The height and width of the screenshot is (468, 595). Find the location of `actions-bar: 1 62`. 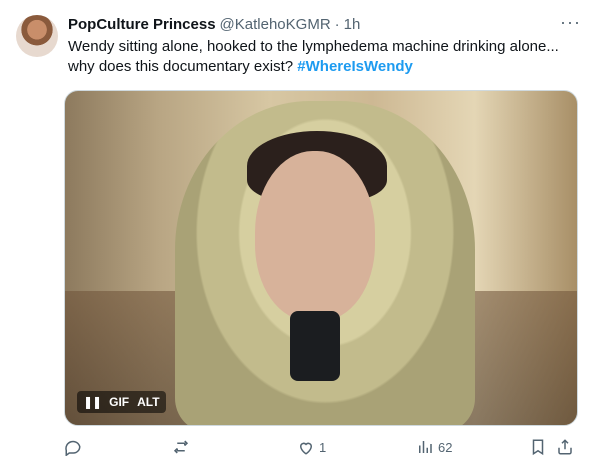

actions-bar: 1 62 is located at coordinates (320, 447).